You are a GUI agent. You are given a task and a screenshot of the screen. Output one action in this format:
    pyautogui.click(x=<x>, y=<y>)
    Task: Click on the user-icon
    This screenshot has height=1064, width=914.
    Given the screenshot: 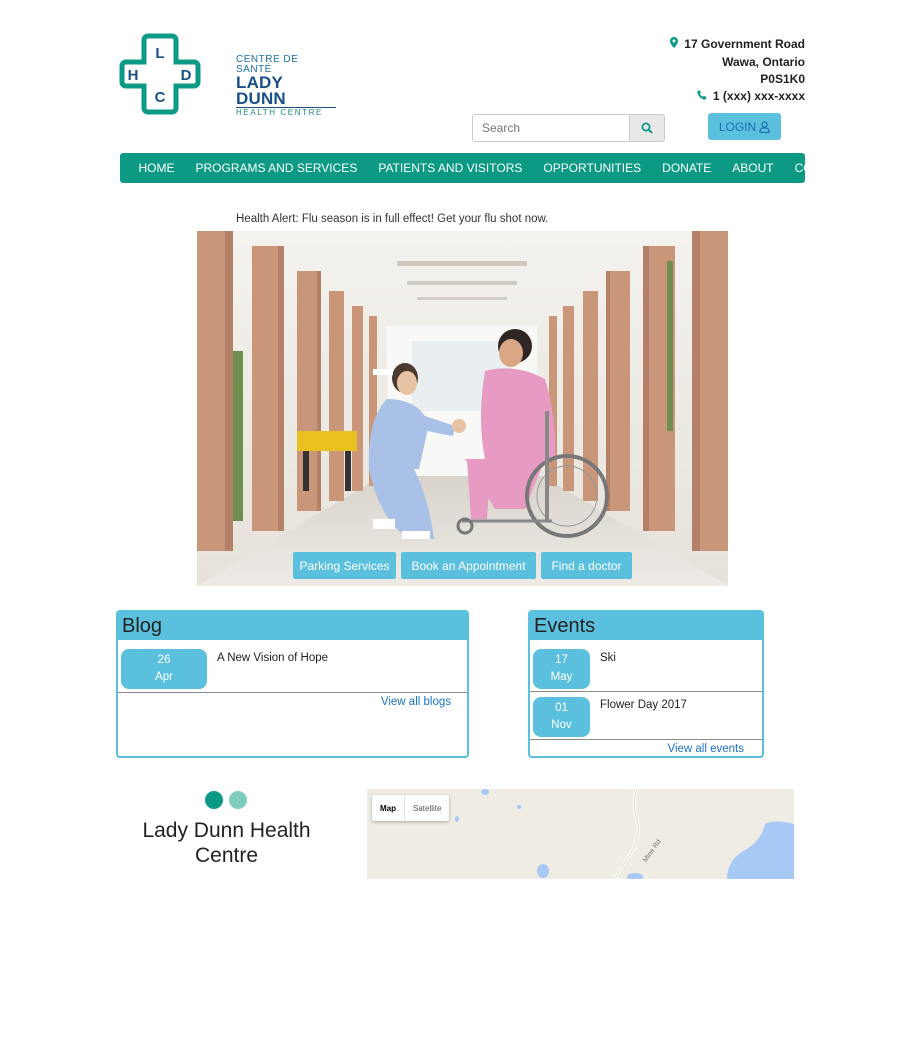 What is the action you would take?
    pyautogui.click(x=764, y=126)
    